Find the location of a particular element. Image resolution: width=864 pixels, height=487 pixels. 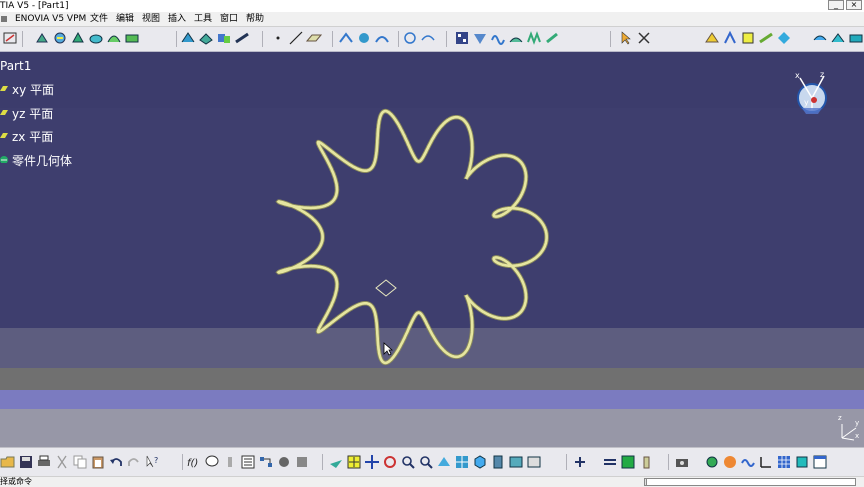

compass-label-z: z is located at coordinates (822, 74).